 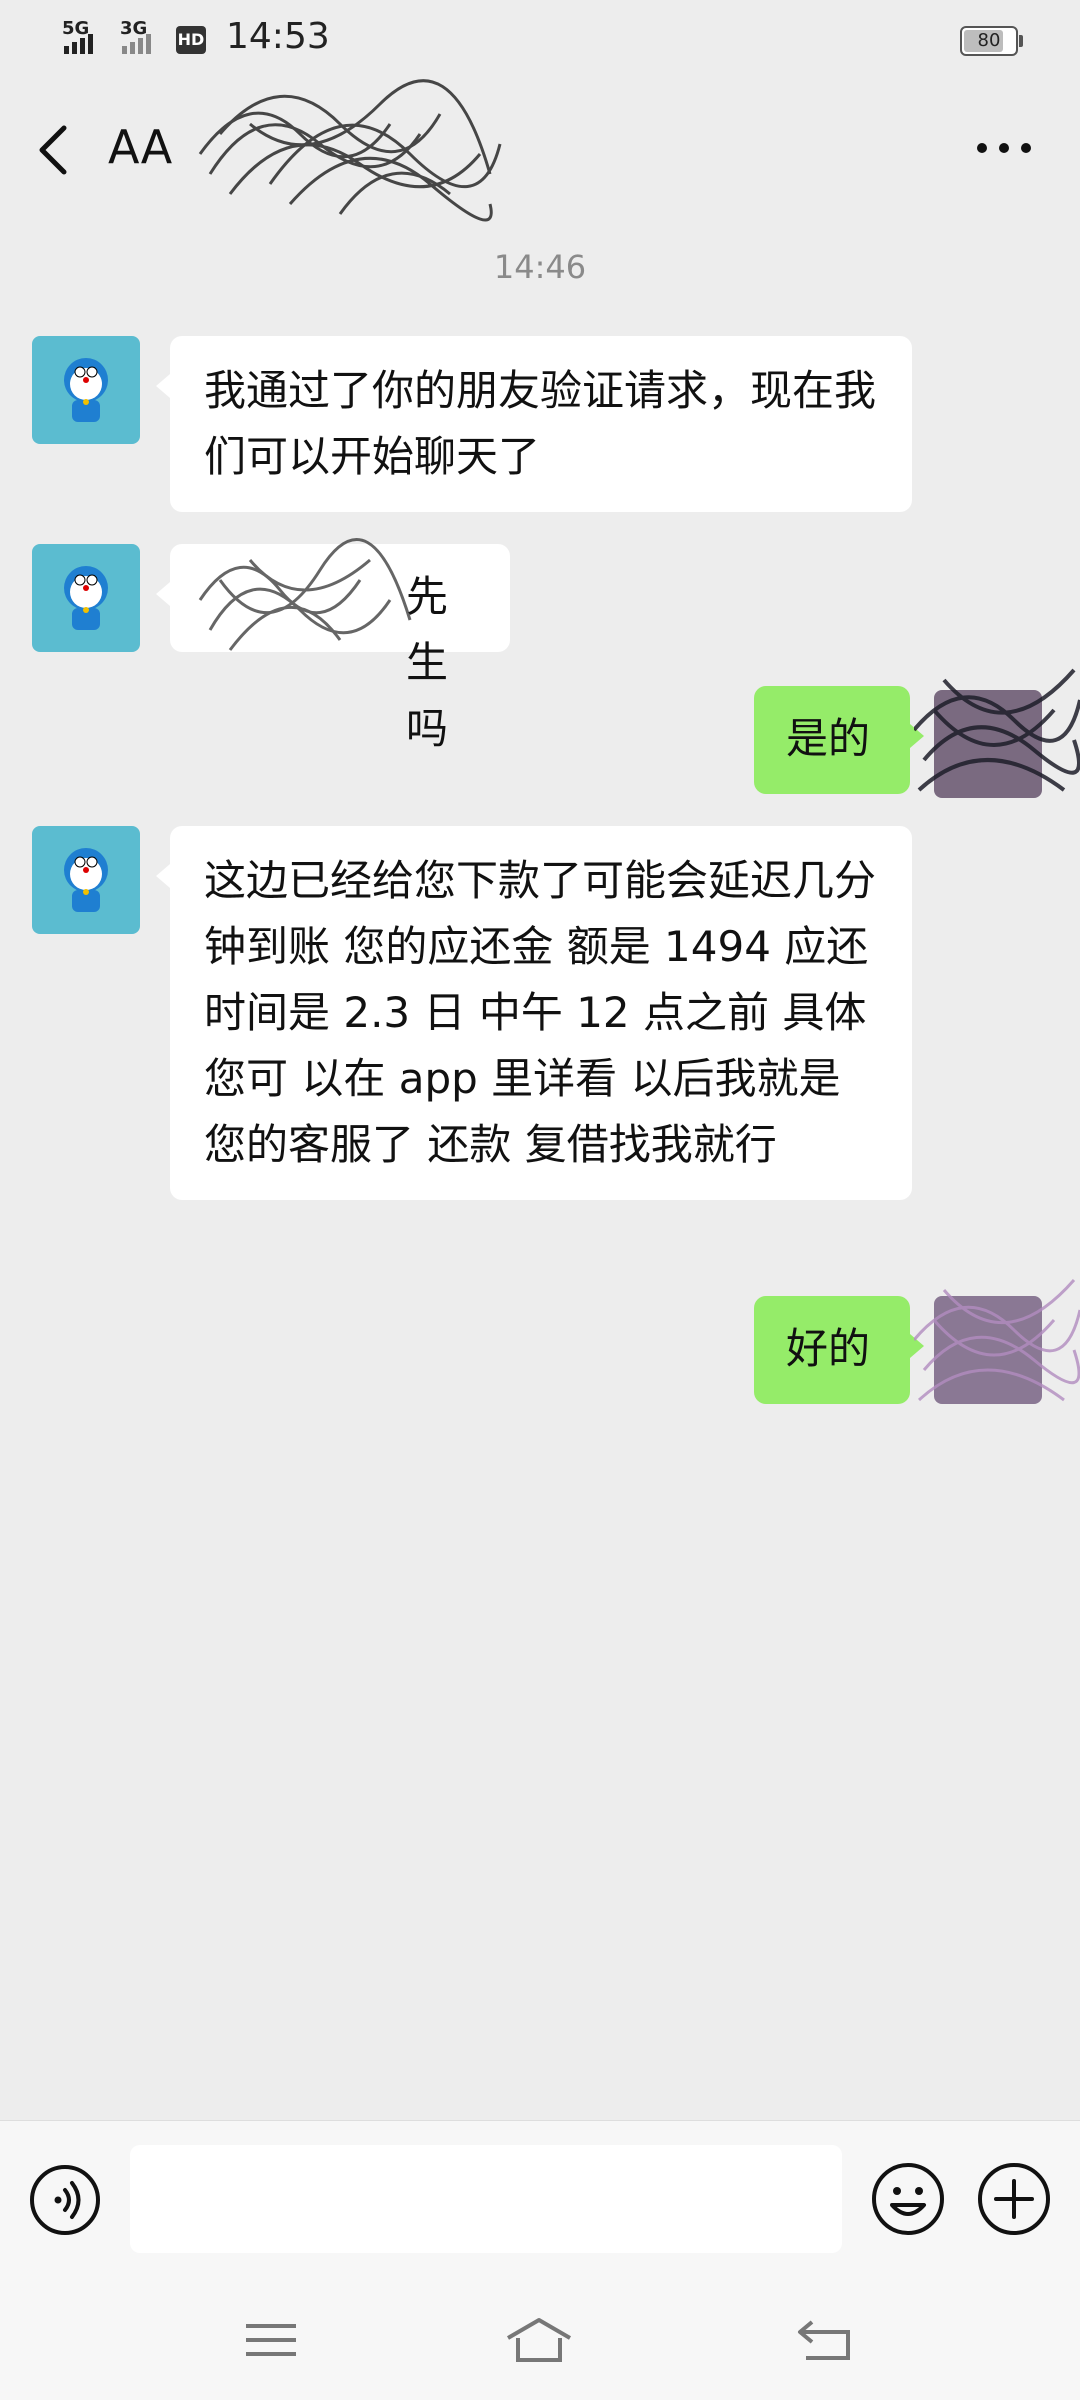 I want to click on plus-icon, so click(x=1014, y=2199).